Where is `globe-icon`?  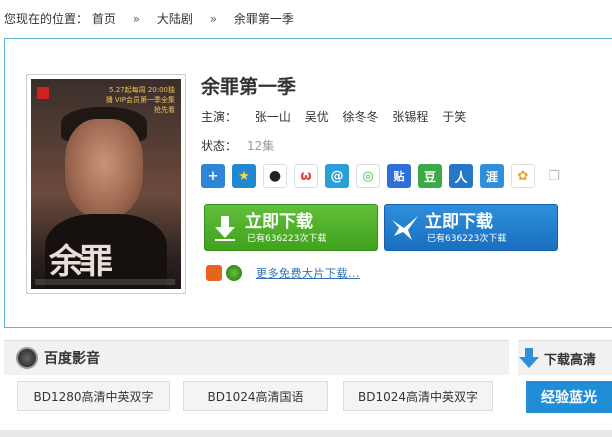 globe-icon is located at coordinates (234, 273).